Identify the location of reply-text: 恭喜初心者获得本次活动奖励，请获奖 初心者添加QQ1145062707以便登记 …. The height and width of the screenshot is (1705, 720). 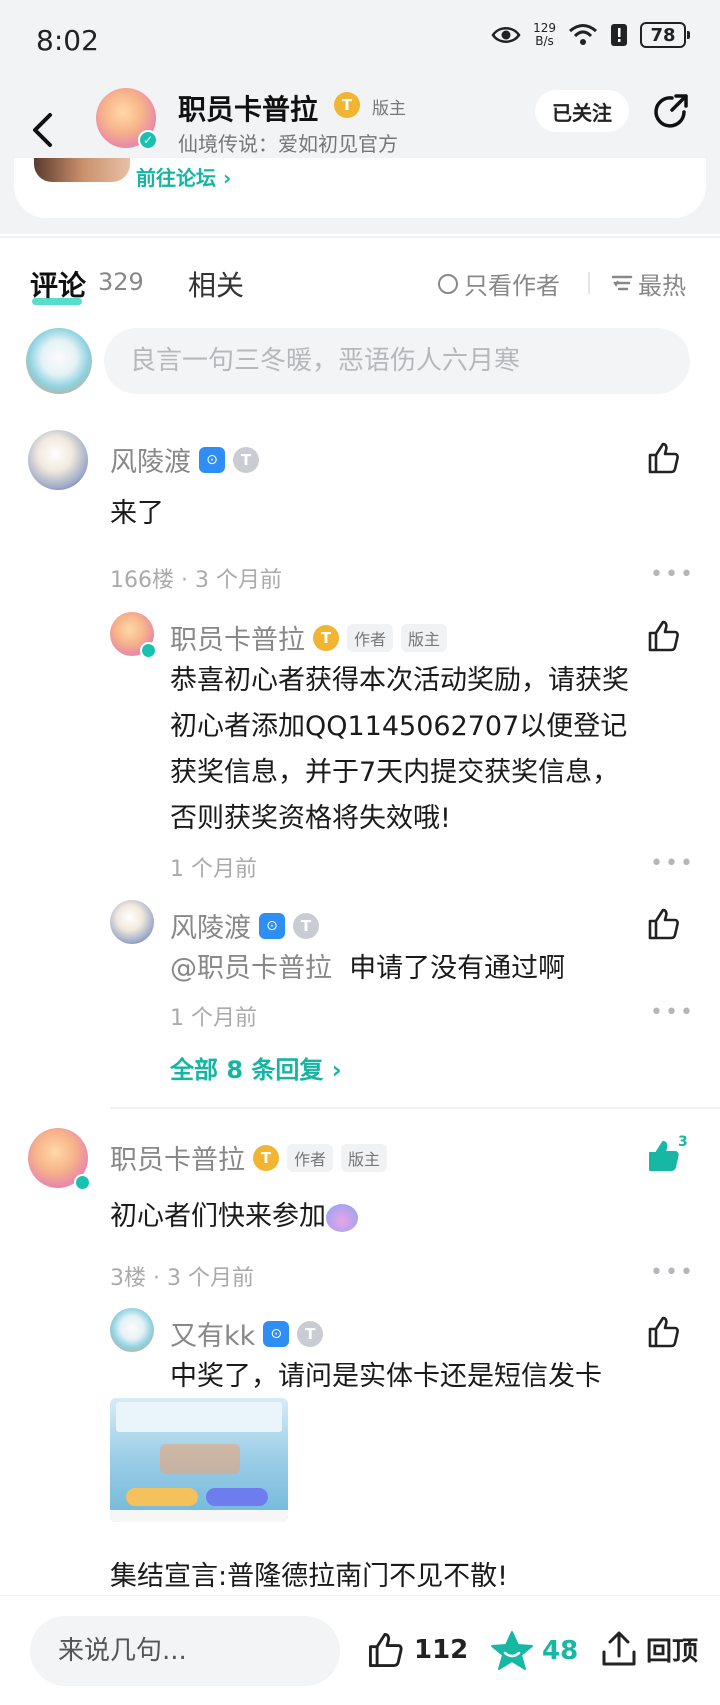
(399, 750).